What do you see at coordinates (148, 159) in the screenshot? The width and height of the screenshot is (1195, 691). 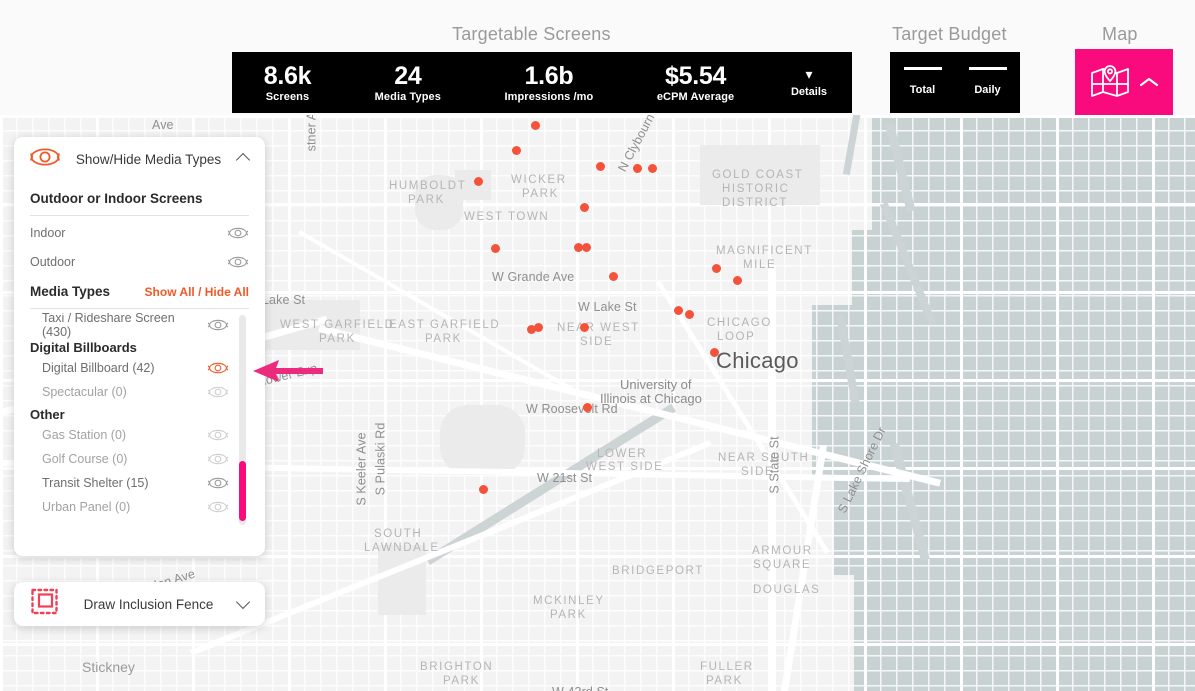 I see `media-panel-title: Show/Hide Media Types` at bounding box center [148, 159].